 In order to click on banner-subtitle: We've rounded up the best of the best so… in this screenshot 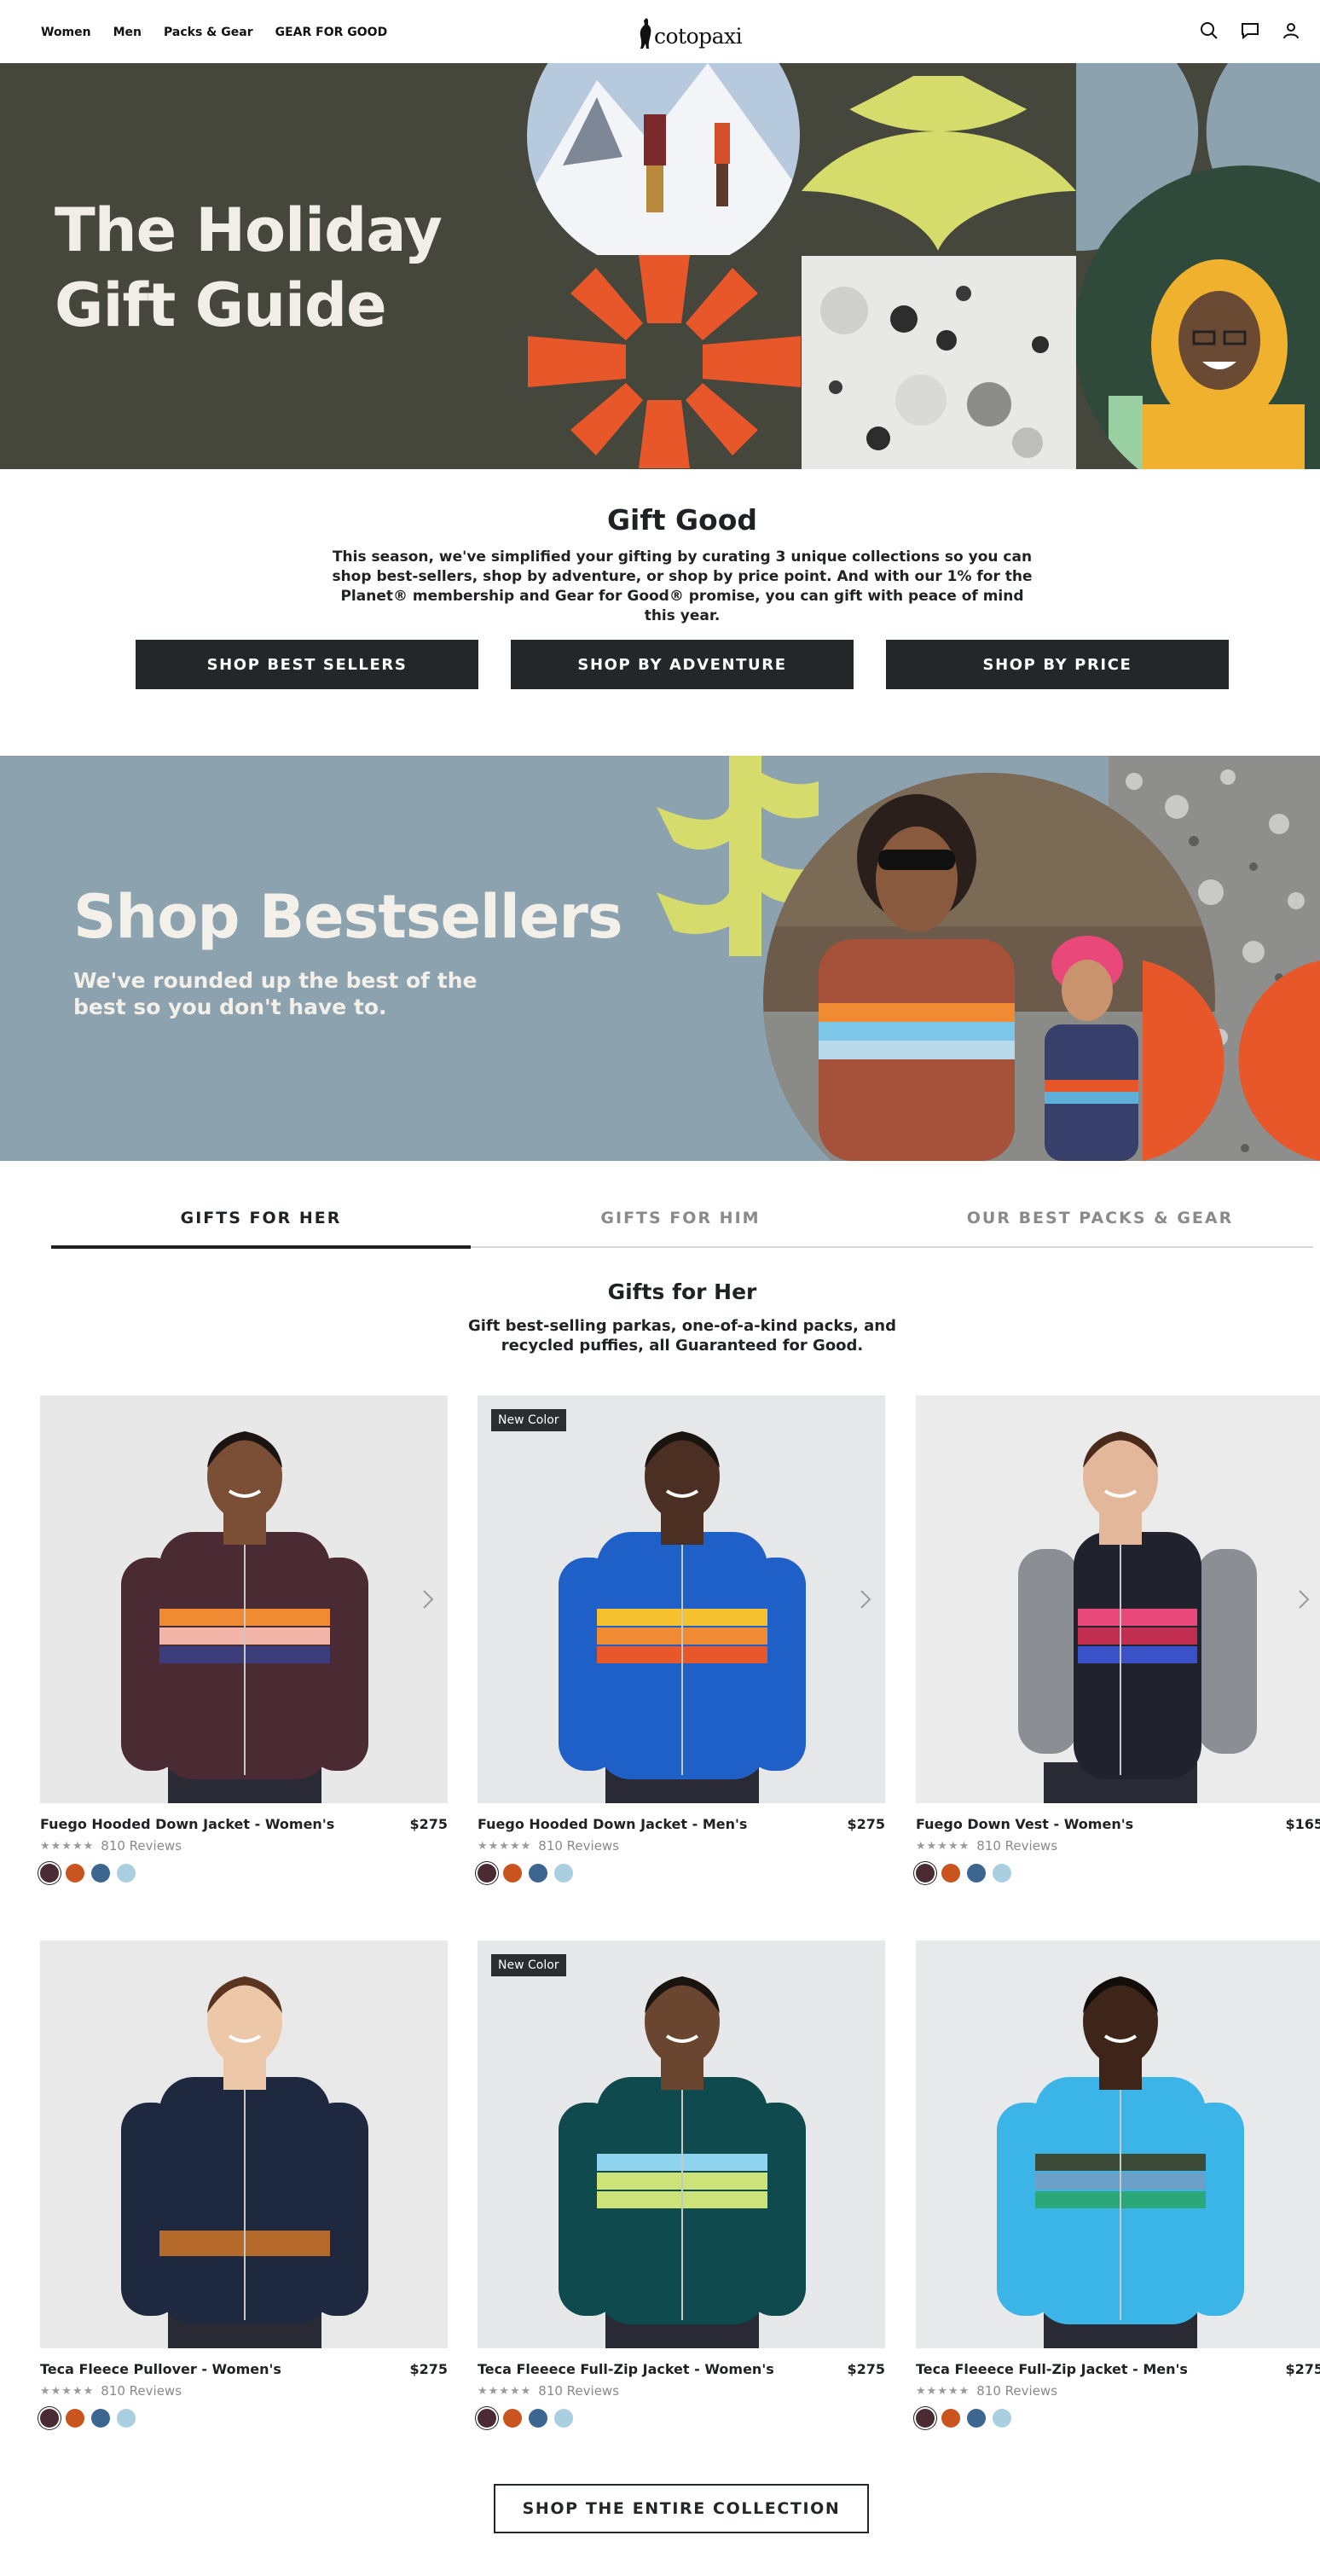, I will do `click(275, 993)`.